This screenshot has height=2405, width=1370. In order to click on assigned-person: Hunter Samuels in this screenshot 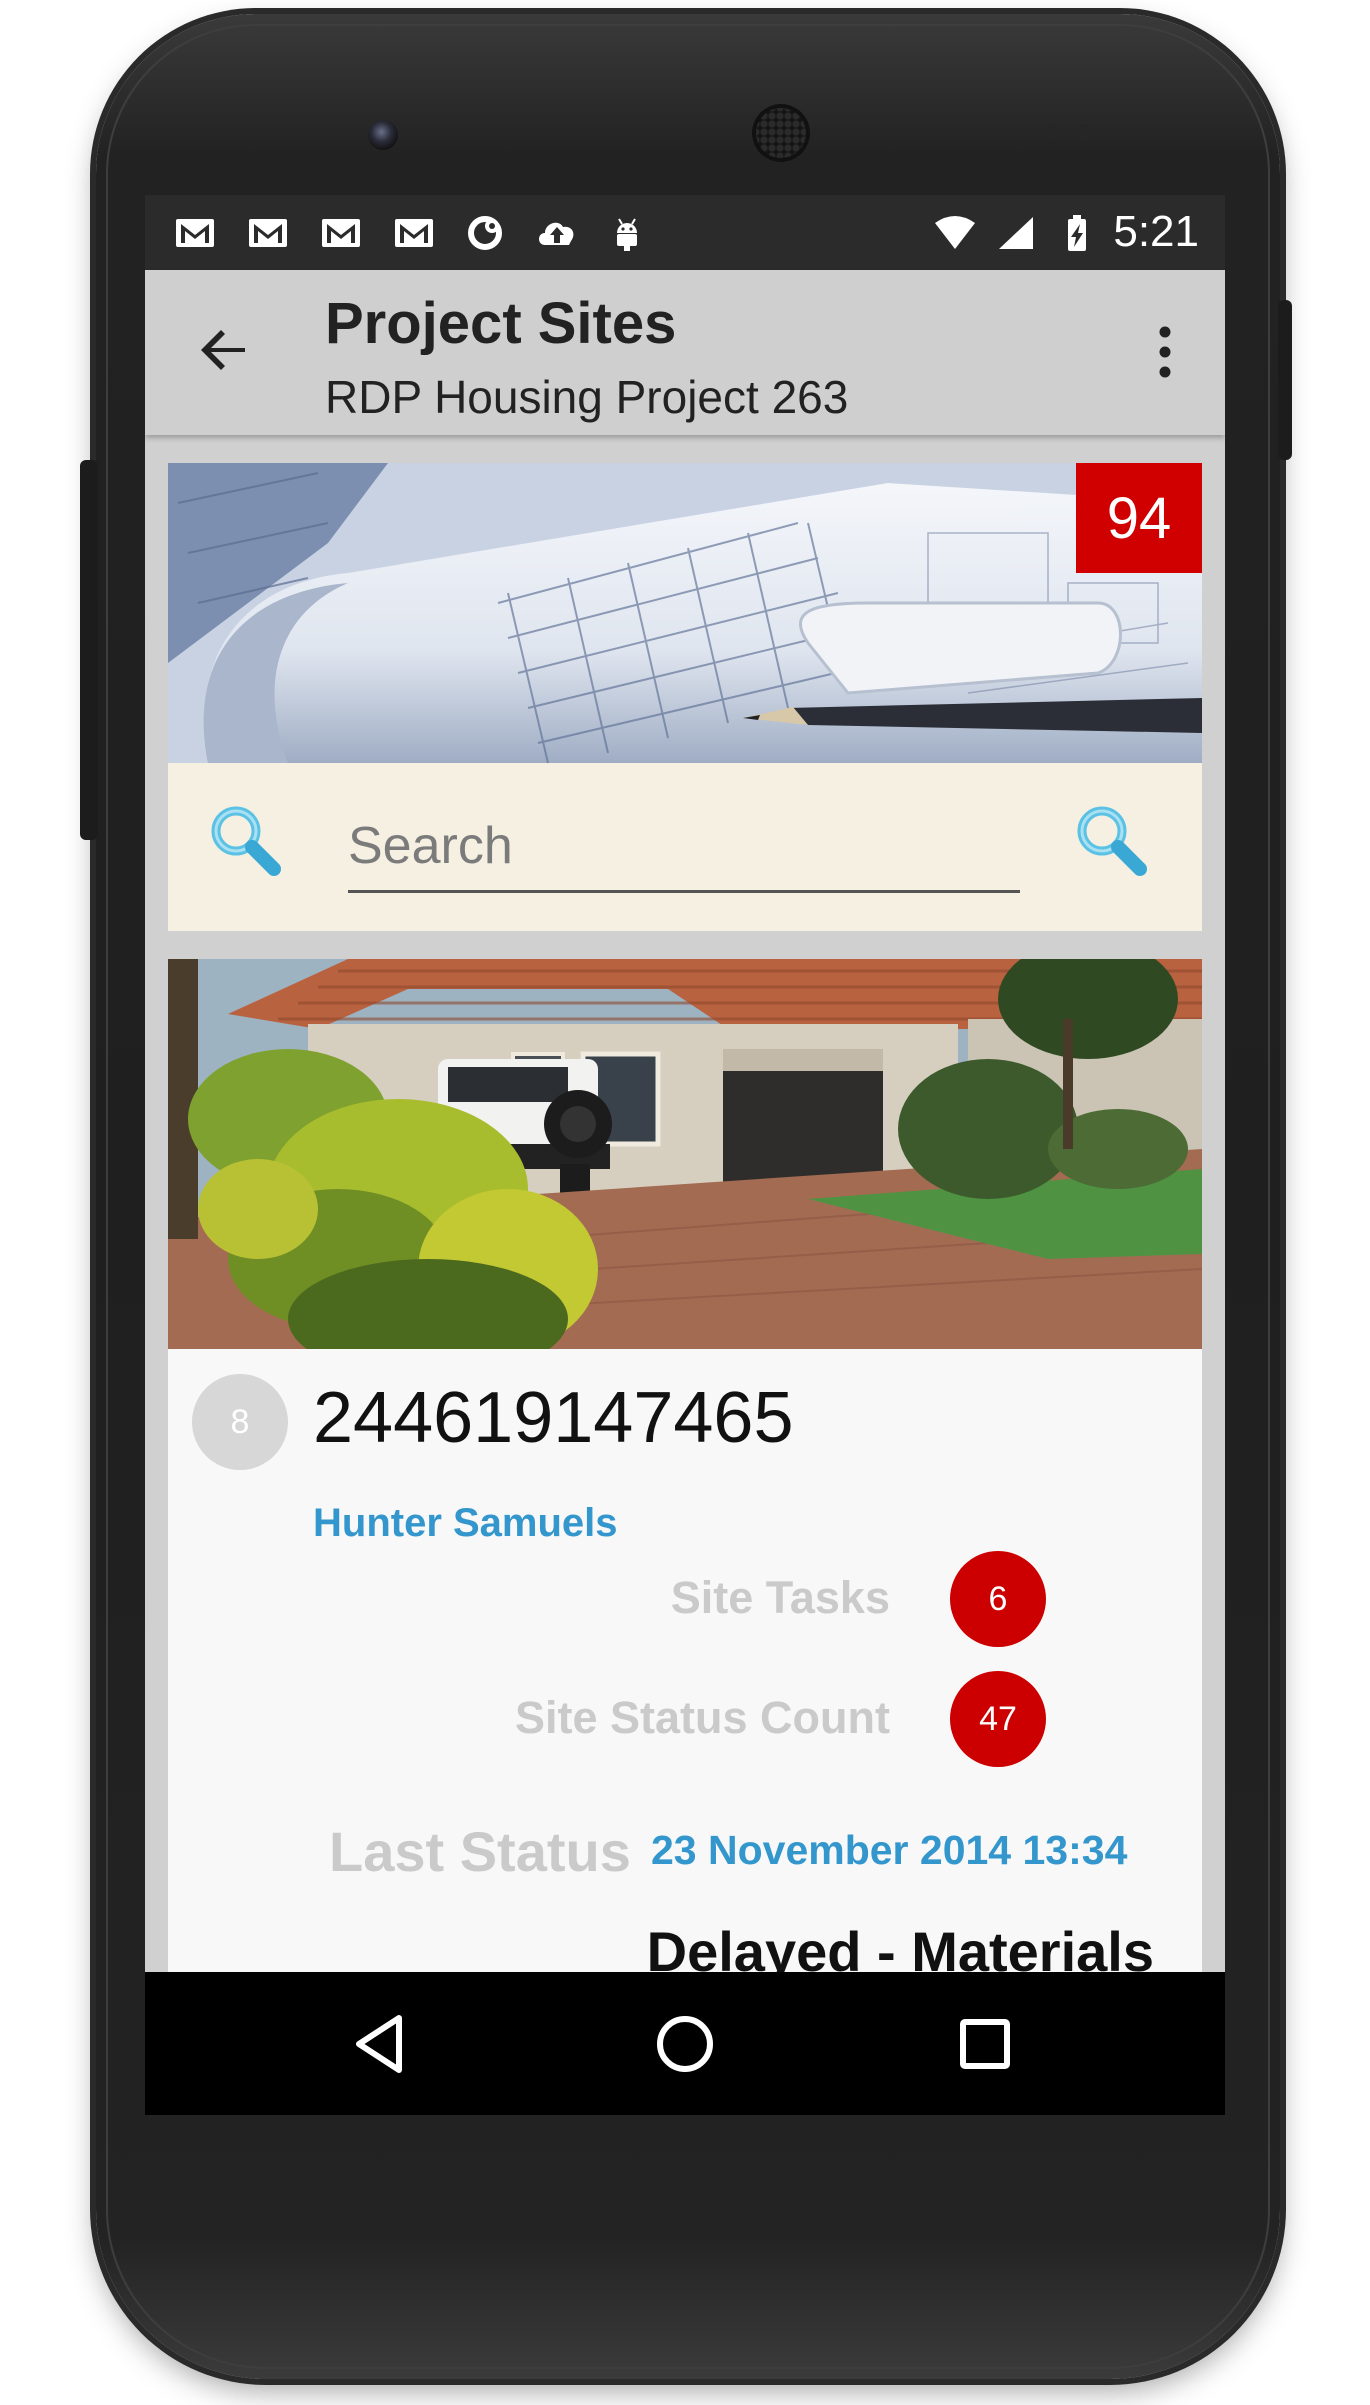, I will do `click(465, 1523)`.